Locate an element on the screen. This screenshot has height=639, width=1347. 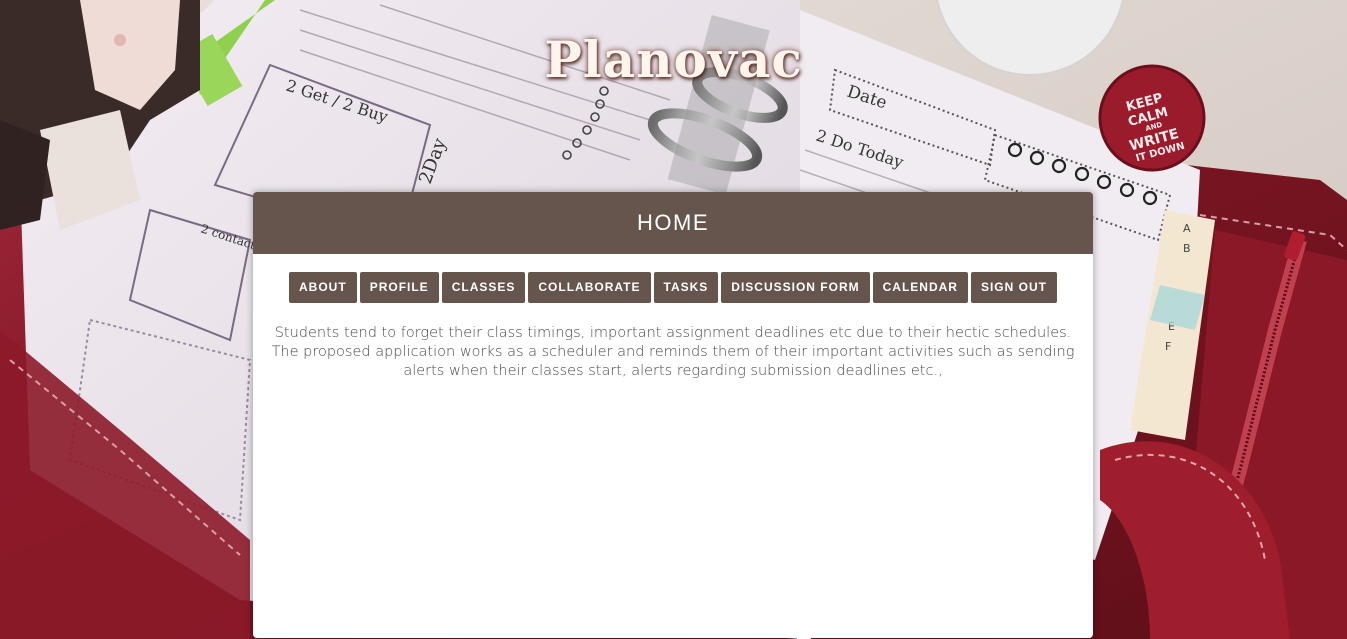
nav-about-button: ABOUT is located at coordinates (323, 287).